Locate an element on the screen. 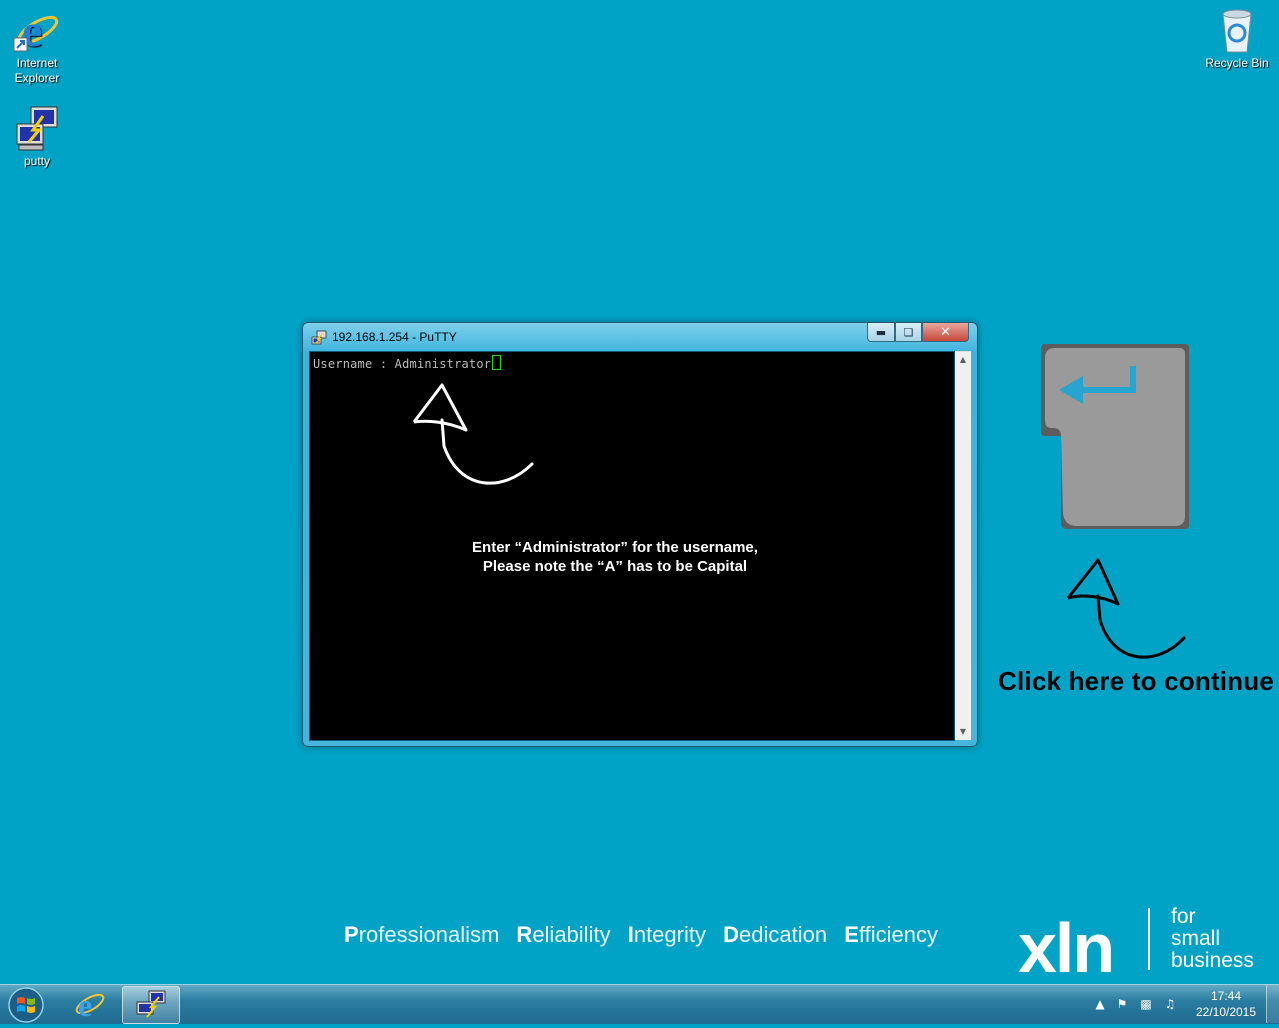 This screenshot has width=1279, height=1028. minimize-button: ▬ is located at coordinates (881, 332).